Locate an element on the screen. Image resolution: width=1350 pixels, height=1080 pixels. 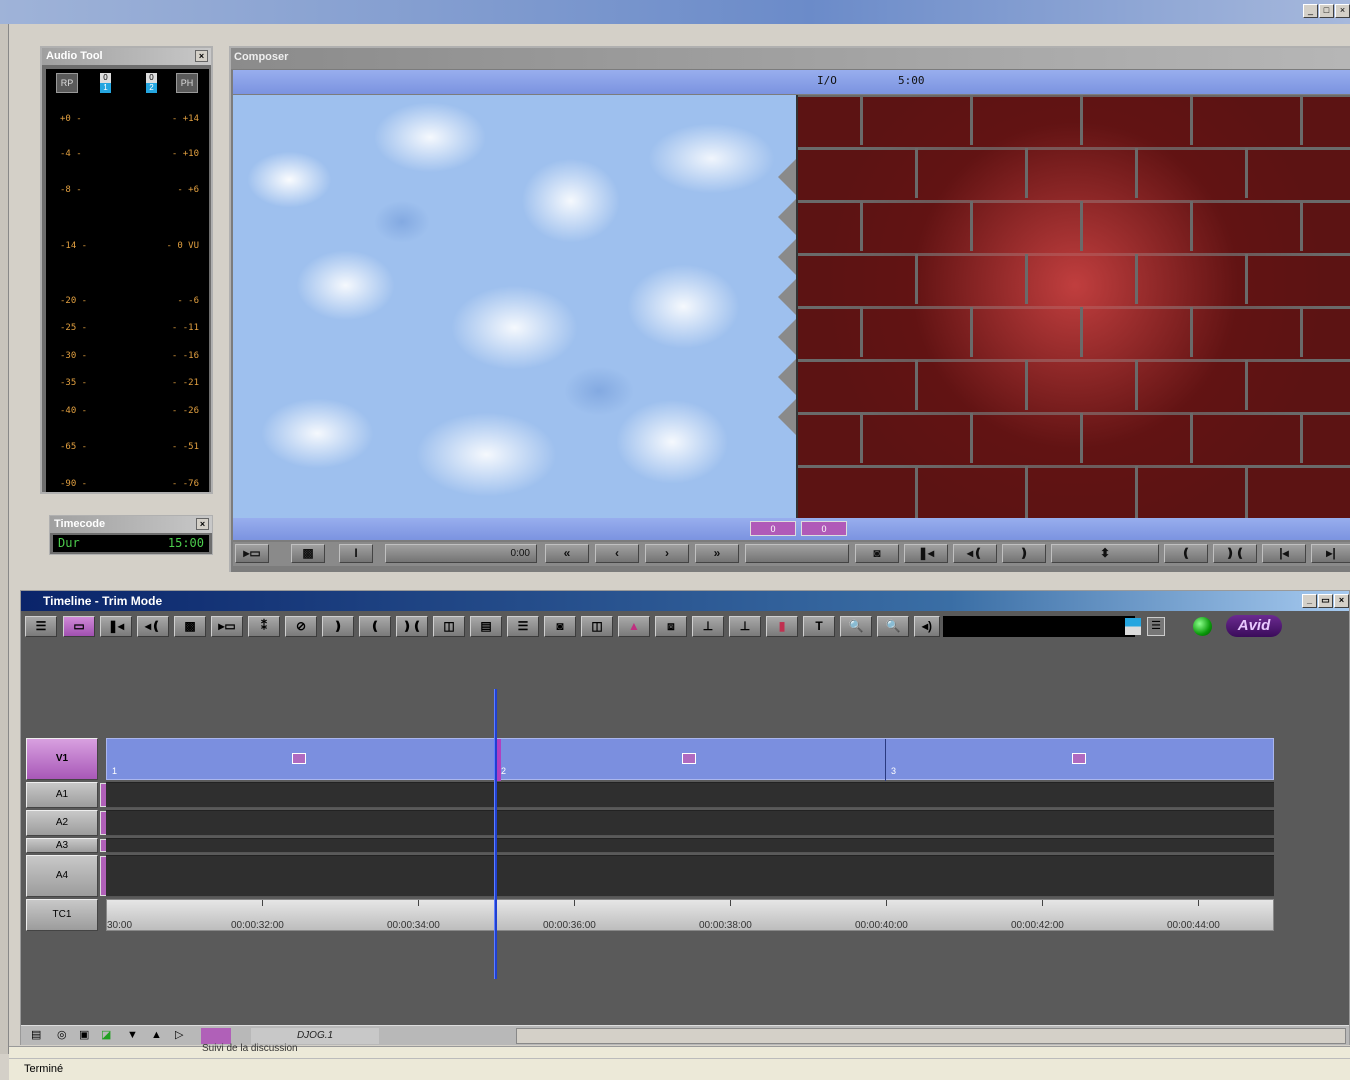
toggle-source-record-button: ▭ is located at coordinates (79, 626).